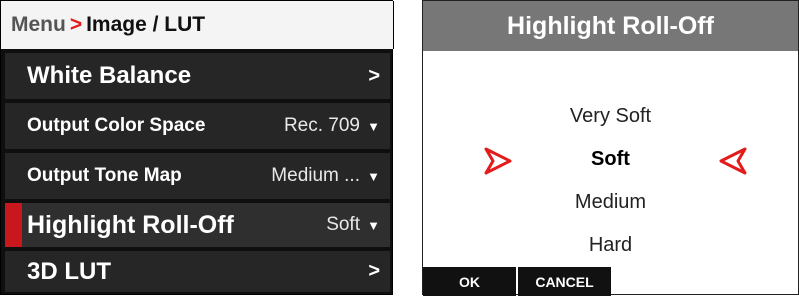 The height and width of the screenshot is (296, 799). I want to click on selection-arrow-right-icon, so click(498, 161).